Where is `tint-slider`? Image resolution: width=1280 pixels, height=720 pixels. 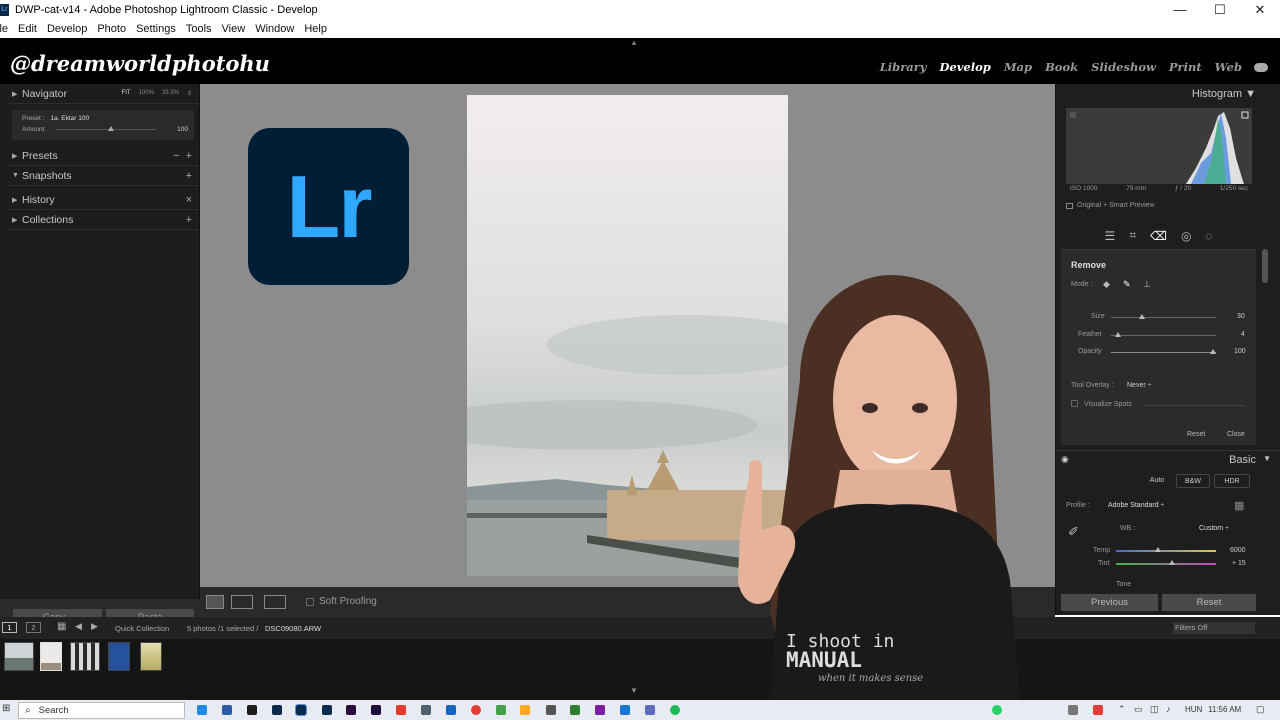 tint-slider is located at coordinates (1166, 564).